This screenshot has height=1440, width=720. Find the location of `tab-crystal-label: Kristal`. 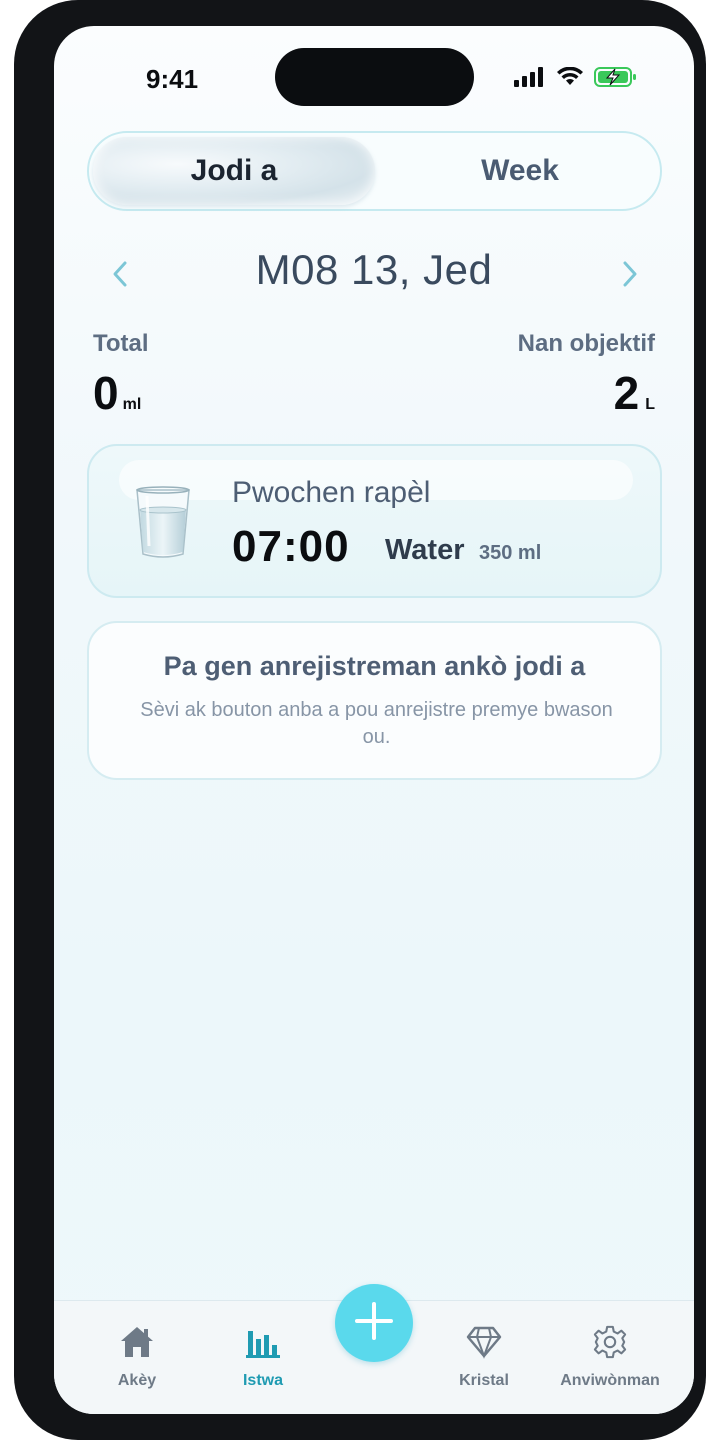

tab-crystal-label: Kristal is located at coordinates (484, 1380).